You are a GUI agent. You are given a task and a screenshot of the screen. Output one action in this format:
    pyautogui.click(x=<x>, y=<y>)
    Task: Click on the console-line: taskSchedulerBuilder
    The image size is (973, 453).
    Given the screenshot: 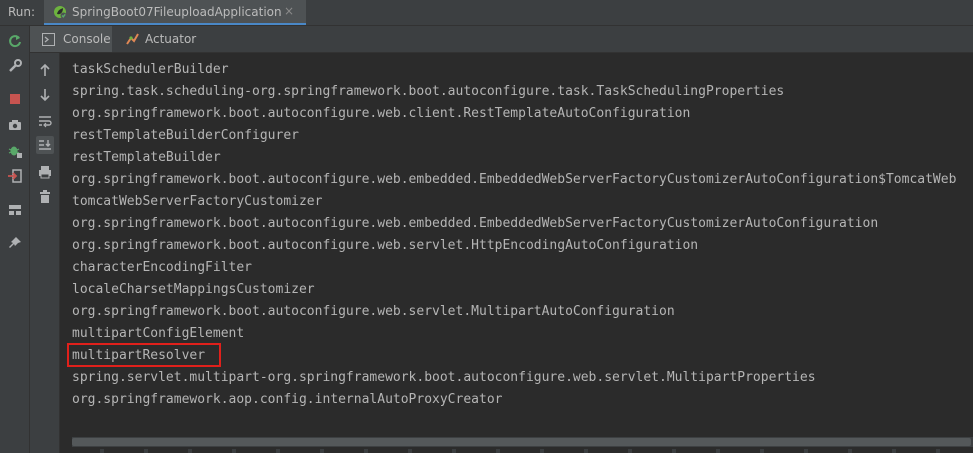 What is the action you would take?
    pyautogui.click(x=150, y=69)
    